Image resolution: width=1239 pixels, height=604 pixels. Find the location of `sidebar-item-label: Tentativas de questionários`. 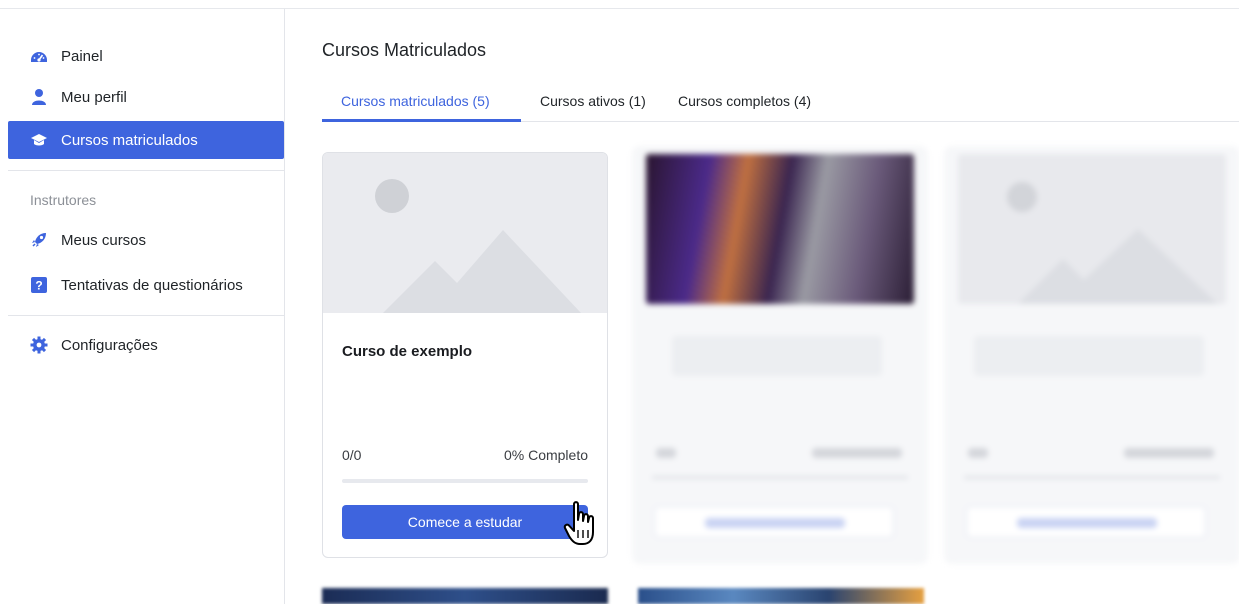

sidebar-item-label: Tentativas de questionários is located at coordinates (152, 285).